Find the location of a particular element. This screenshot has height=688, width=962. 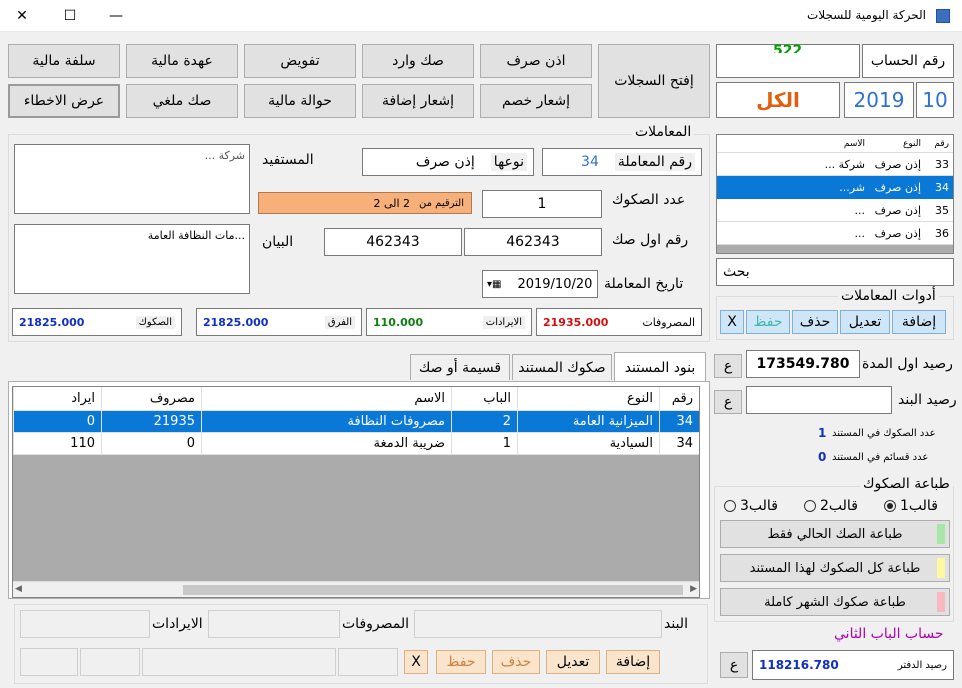

ledger-balance-field: رصيد الدفتر 118216.780 is located at coordinates (853, 665).